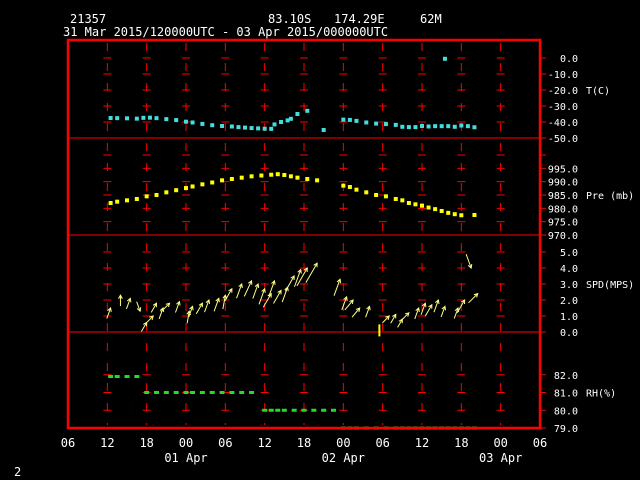 This screenshot has height=480, width=640. I want to click on y-tick-label: 975.0, so click(563, 223).